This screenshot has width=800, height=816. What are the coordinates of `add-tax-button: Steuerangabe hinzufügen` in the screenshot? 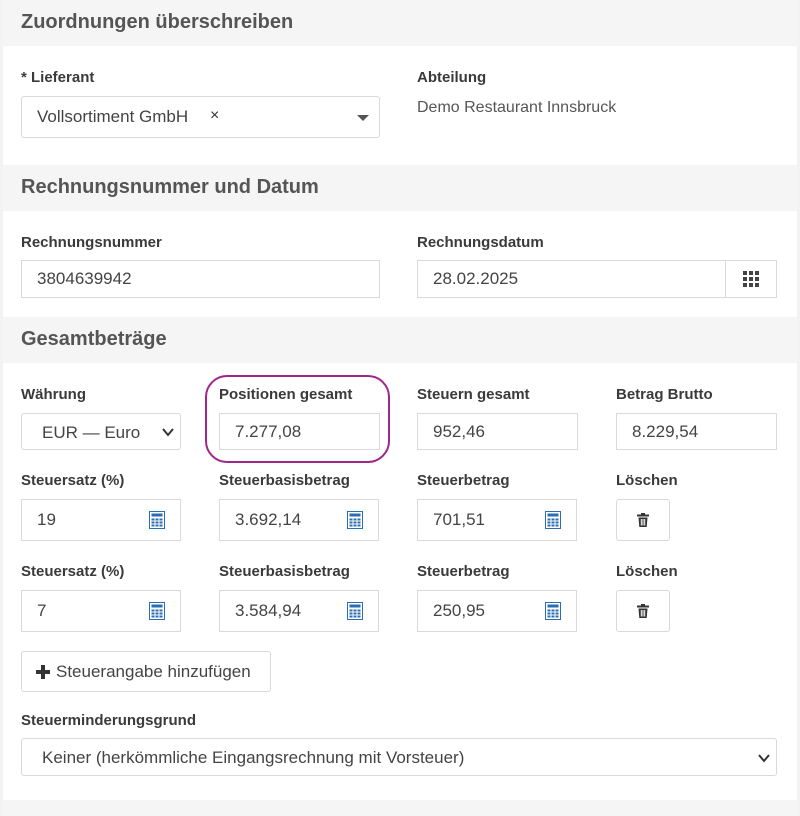 It's located at (146, 671).